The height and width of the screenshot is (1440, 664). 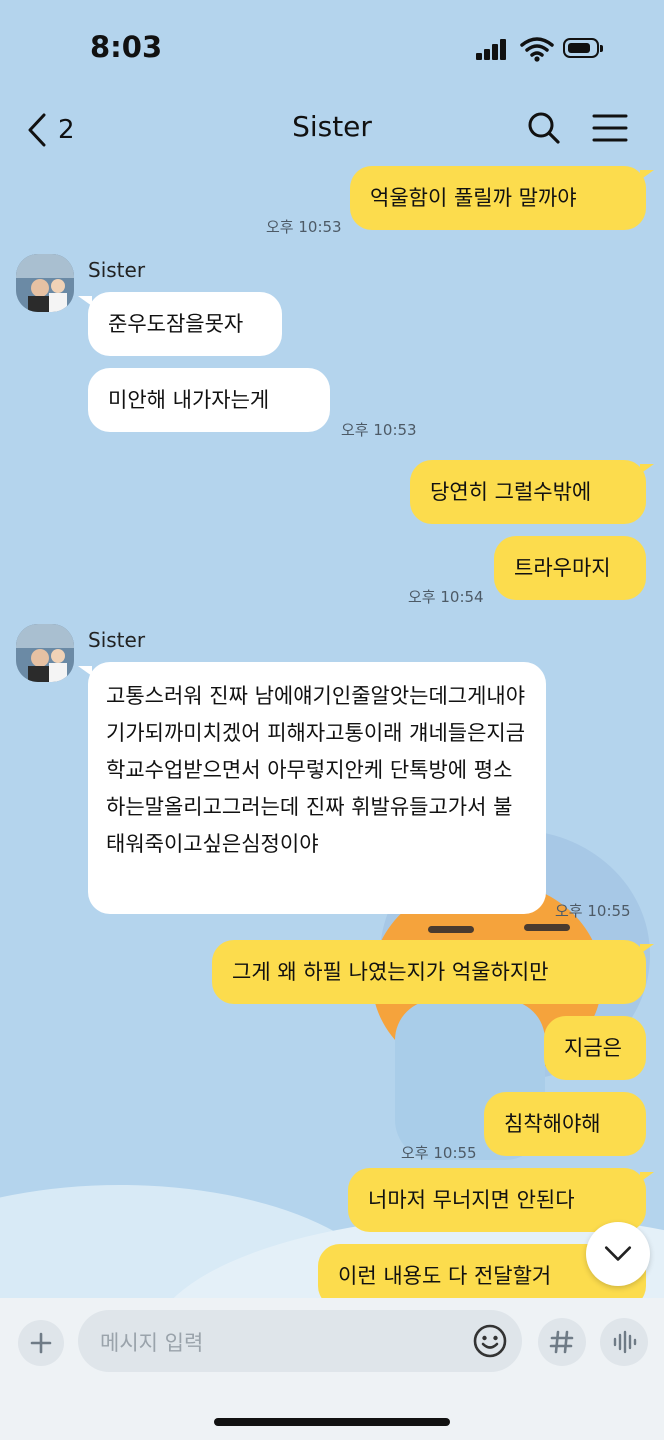 What do you see at coordinates (497, 1200) in the screenshot?
I see `my-message-bubble: 너마저 무너지면 안된다` at bounding box center [497, 1200].